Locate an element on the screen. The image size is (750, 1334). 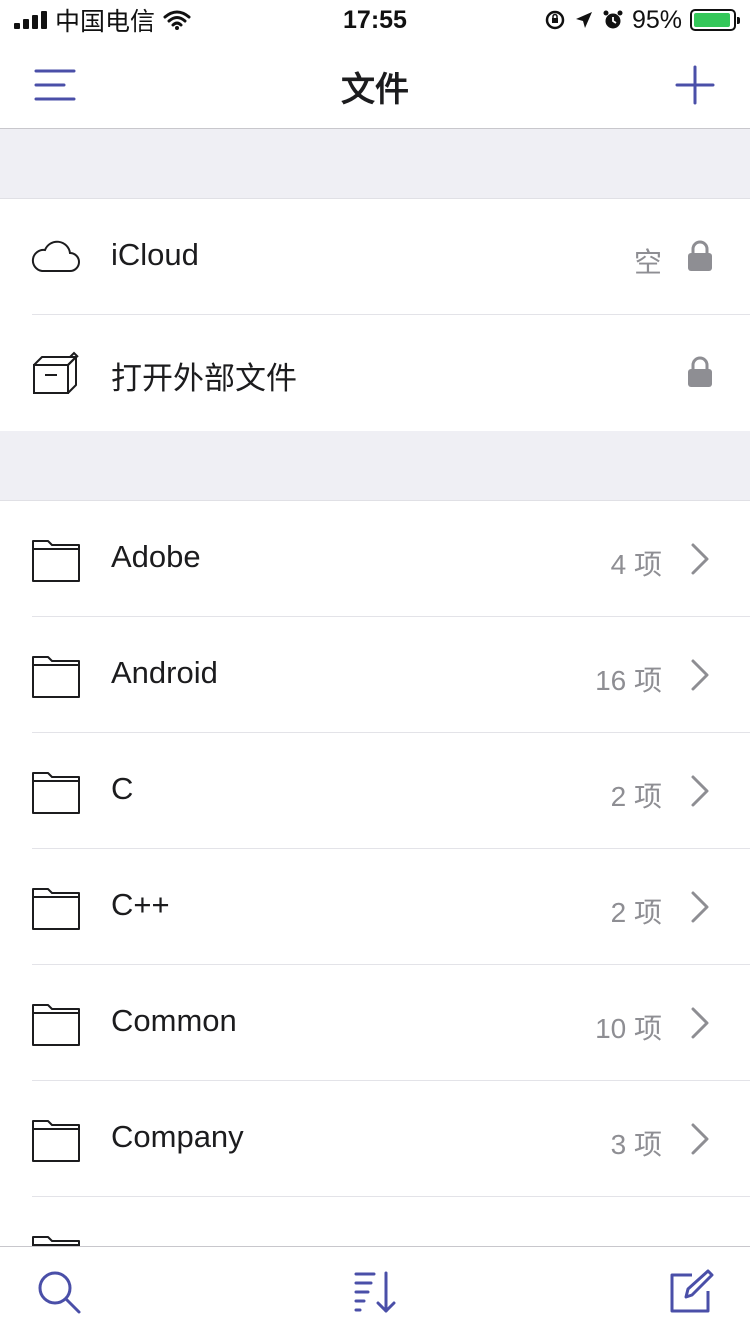
folder-item-count: 4 项 is located at coordinates (636, 564).